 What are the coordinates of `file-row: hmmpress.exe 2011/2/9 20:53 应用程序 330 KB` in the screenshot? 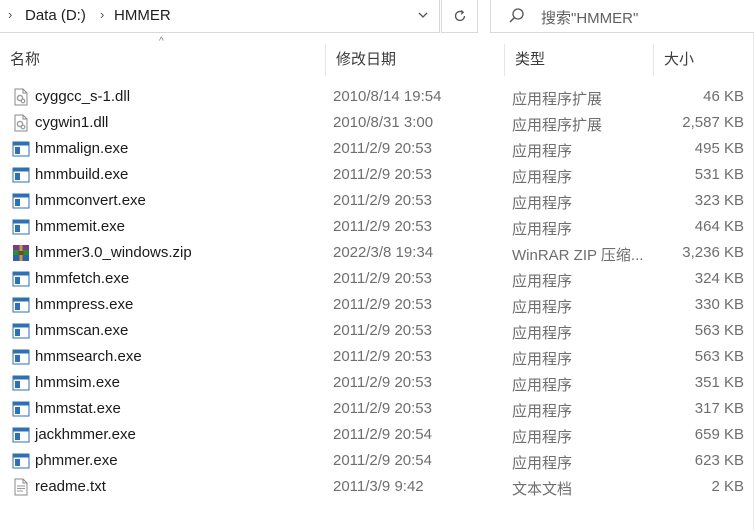 It's located at (377, 305).